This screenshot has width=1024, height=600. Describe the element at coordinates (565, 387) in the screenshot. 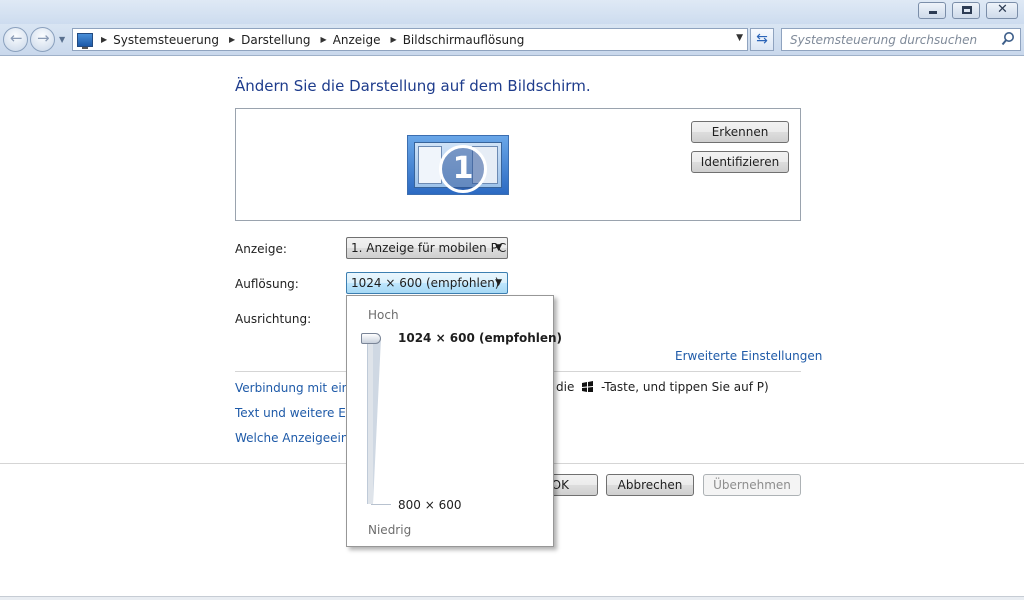

I see `projector-hint-pre: die` at that location.